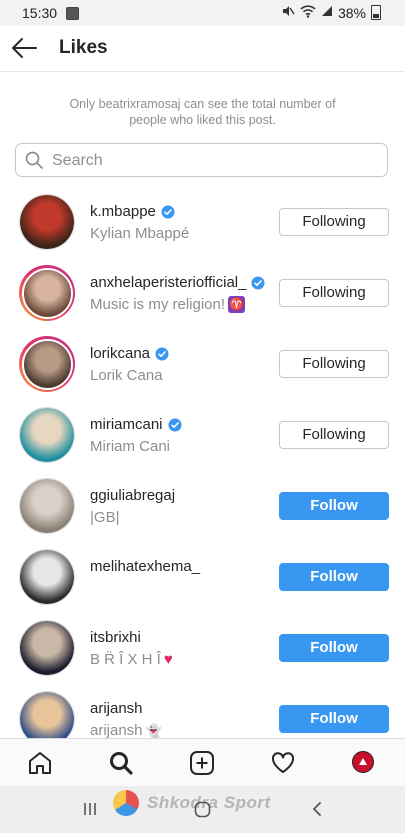  I want to click on list-item: ggiuliabregaj |GB| Follow, so click(202, 504).